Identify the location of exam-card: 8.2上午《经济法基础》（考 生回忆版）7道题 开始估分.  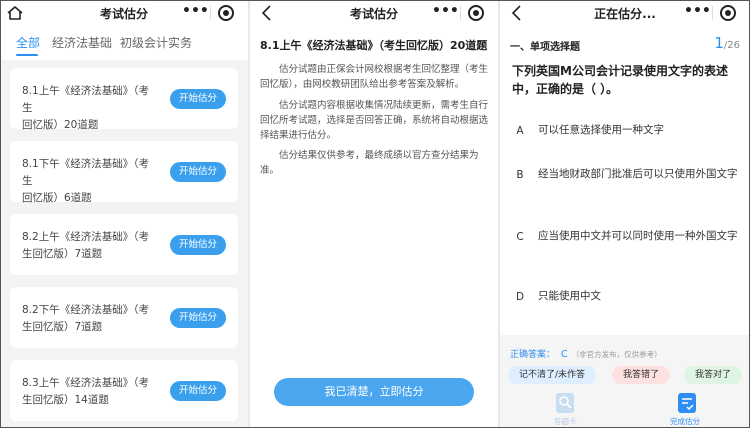
(124, 244).